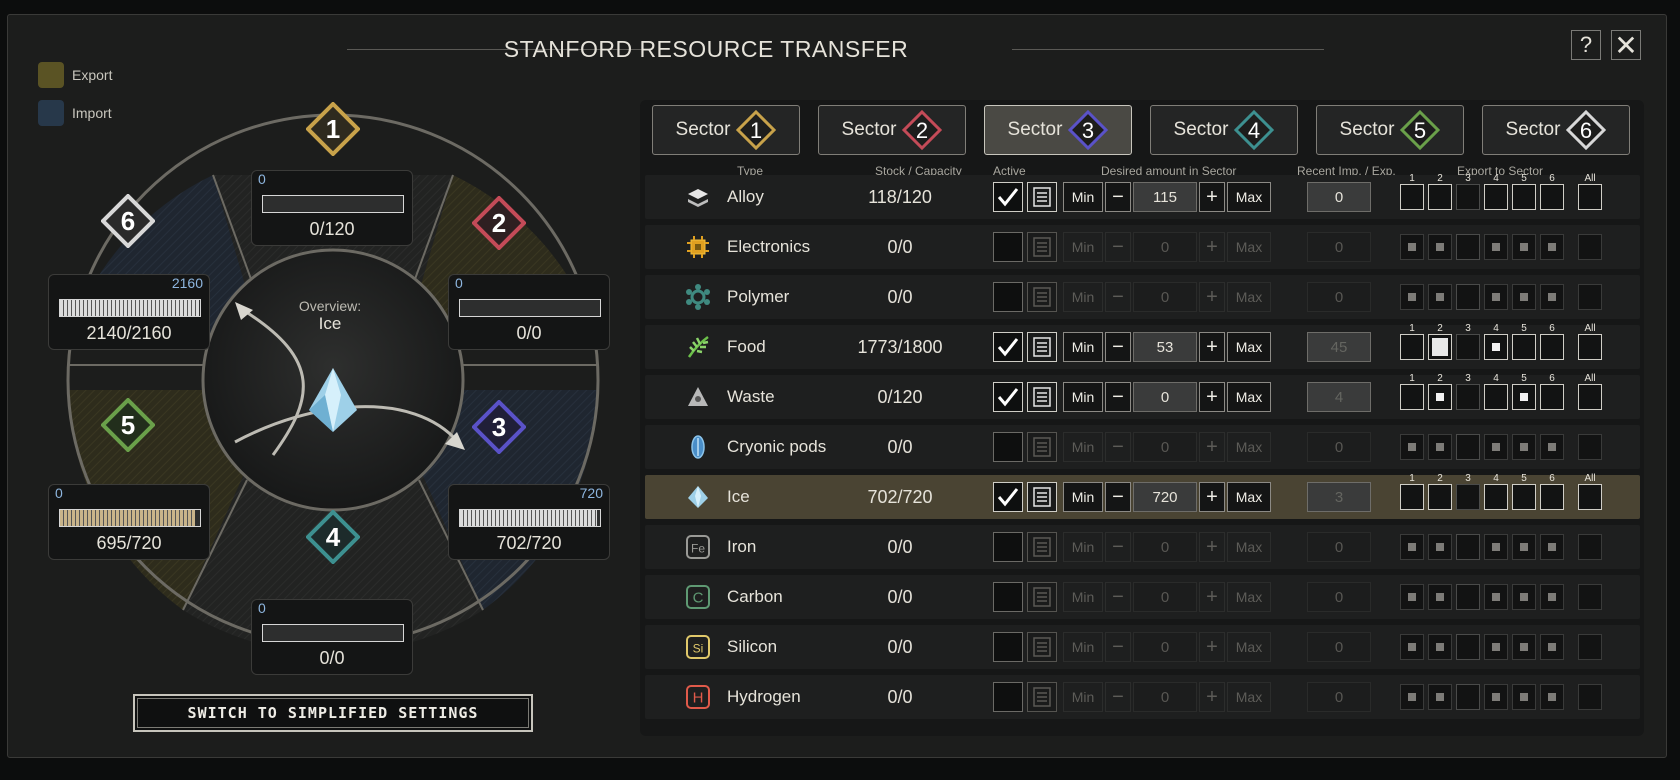 The height and width of the screenshot is (780, 1680). I want to click on close-button: ✕, so click(1626, 45).